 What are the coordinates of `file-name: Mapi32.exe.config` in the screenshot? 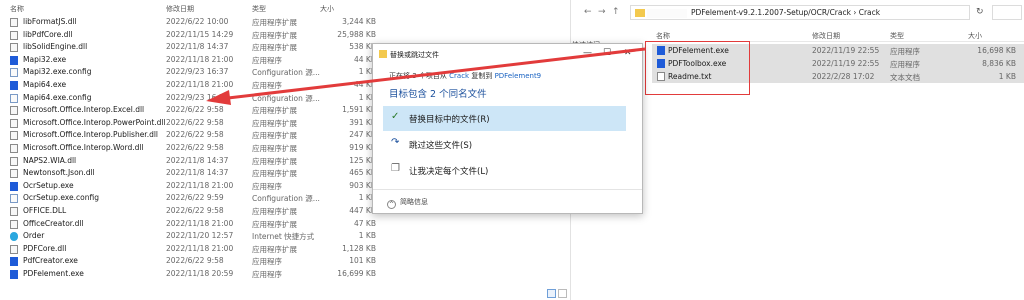 It's located at (57, 72).